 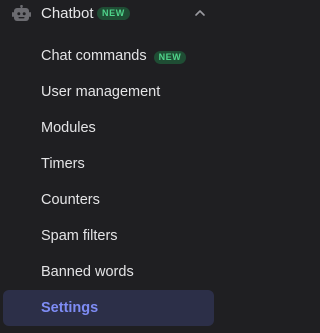 I want to click on menu-item-spam-filters: Spam filters, so click(x=108, y=236).